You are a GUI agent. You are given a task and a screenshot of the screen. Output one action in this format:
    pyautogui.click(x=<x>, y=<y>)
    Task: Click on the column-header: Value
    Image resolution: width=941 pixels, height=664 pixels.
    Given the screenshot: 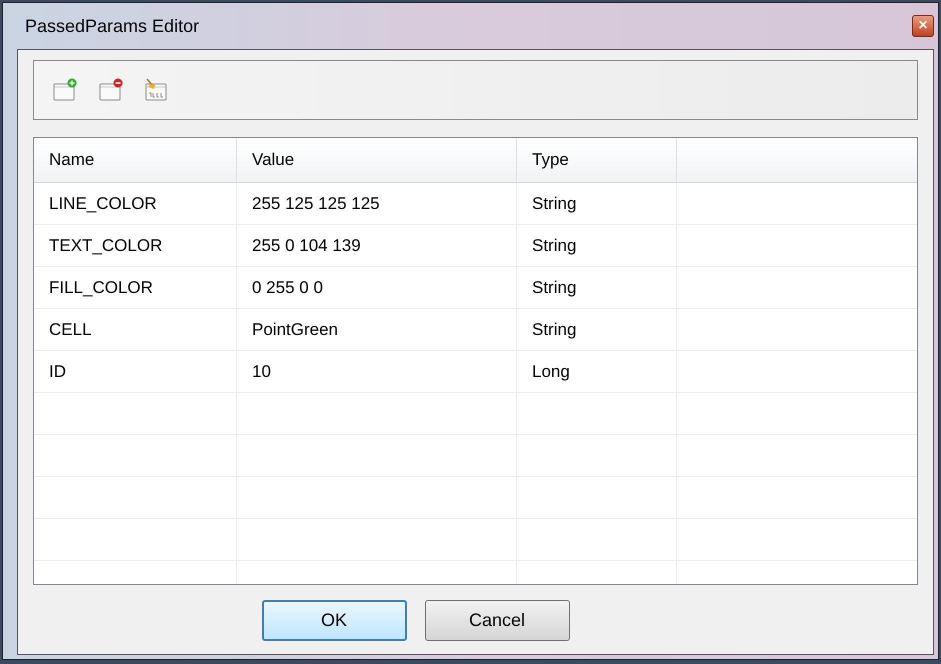 What is the action you would take?
    pyautogui.click(x=377, y=160)
    